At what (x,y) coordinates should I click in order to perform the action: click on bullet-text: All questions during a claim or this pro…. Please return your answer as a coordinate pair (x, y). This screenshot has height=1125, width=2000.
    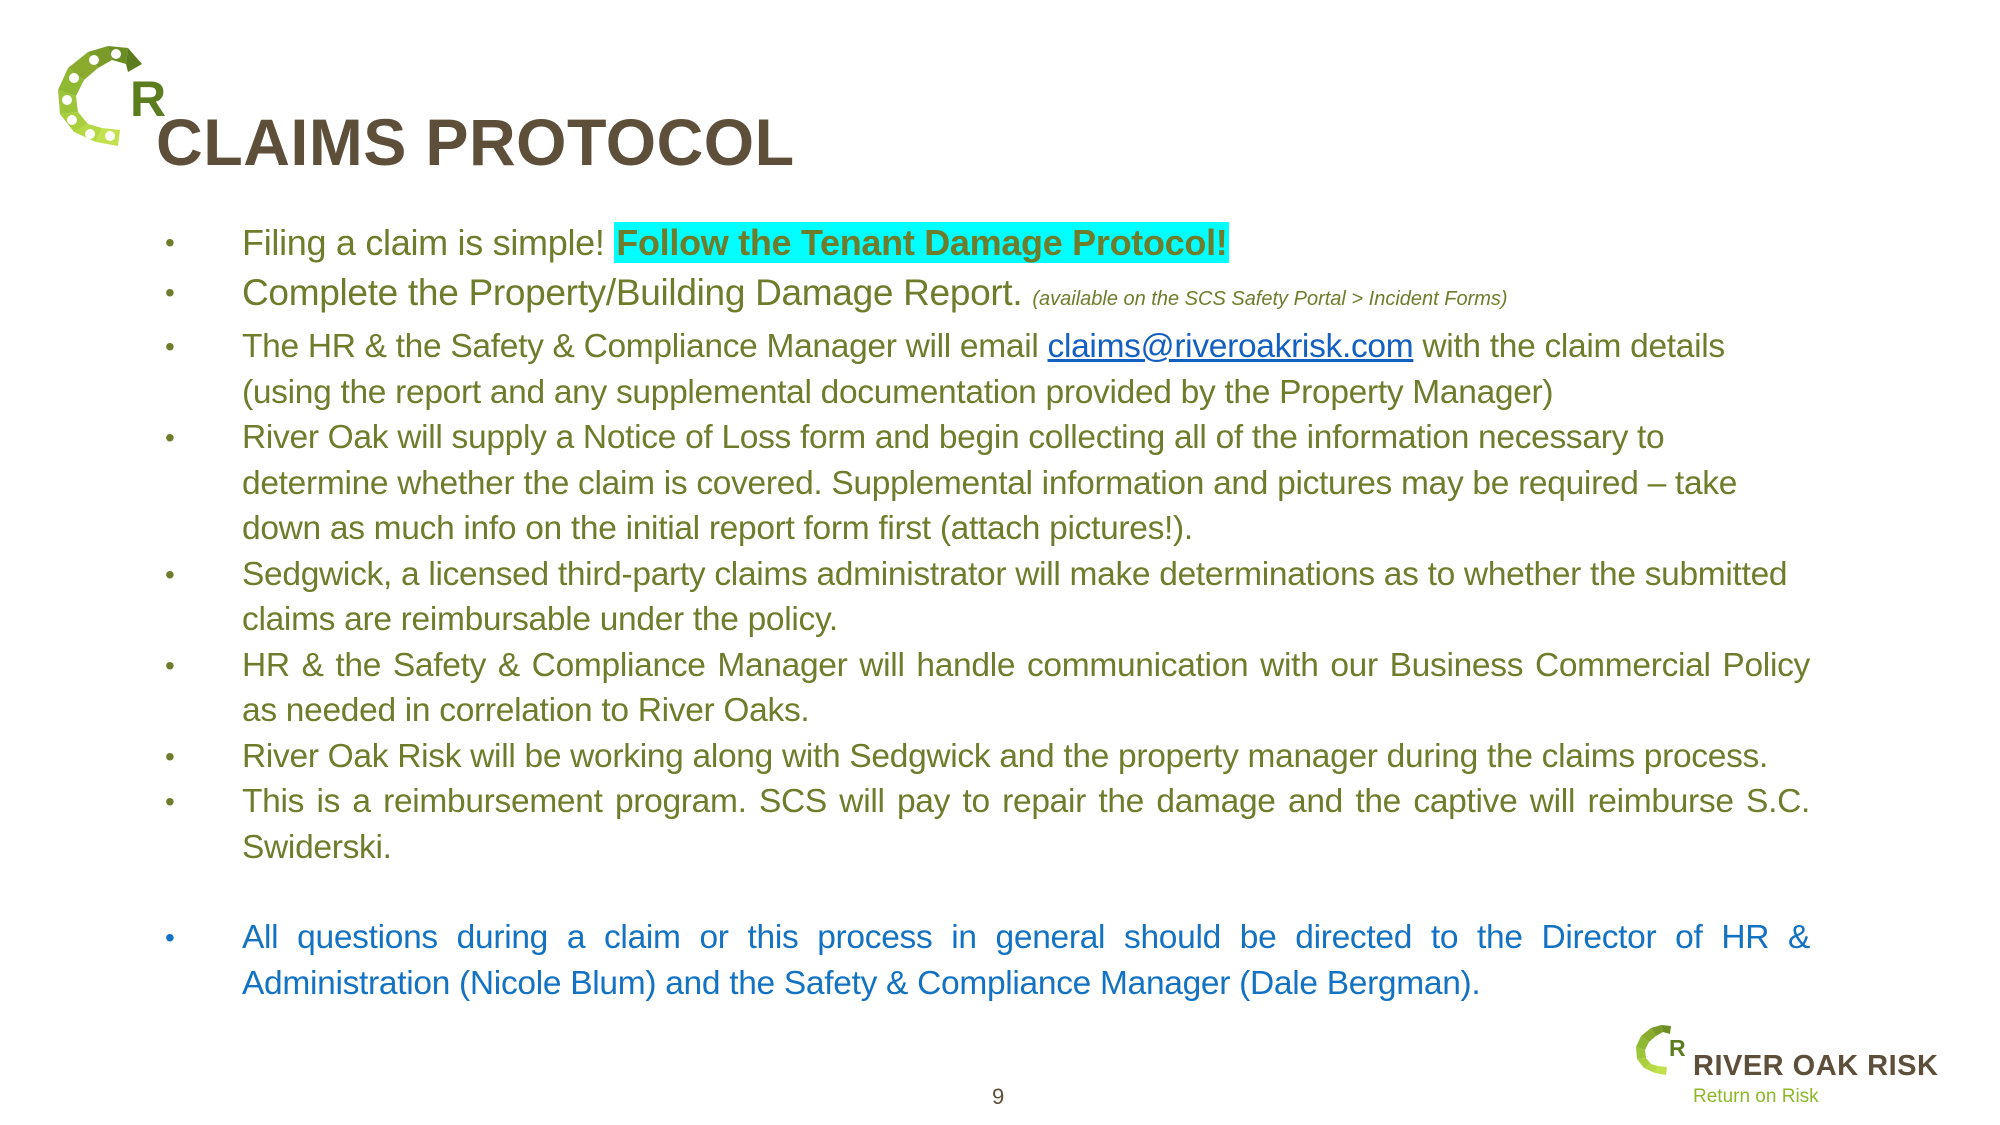
    Looking at the image, I should click on (1026, 960).